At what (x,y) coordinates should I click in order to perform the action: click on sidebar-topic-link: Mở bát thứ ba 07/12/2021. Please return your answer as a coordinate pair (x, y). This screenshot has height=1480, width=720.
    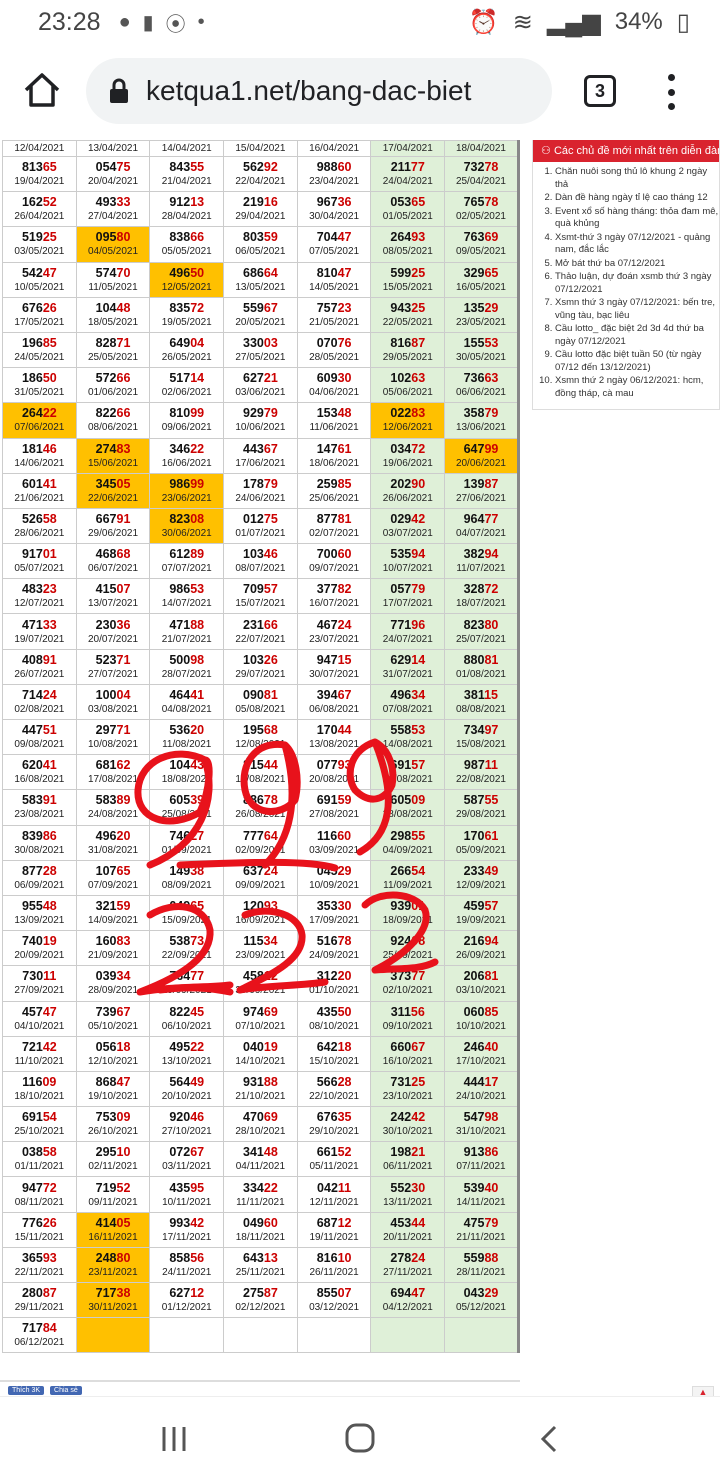
    Looking at the image, I should click on (637, 264).